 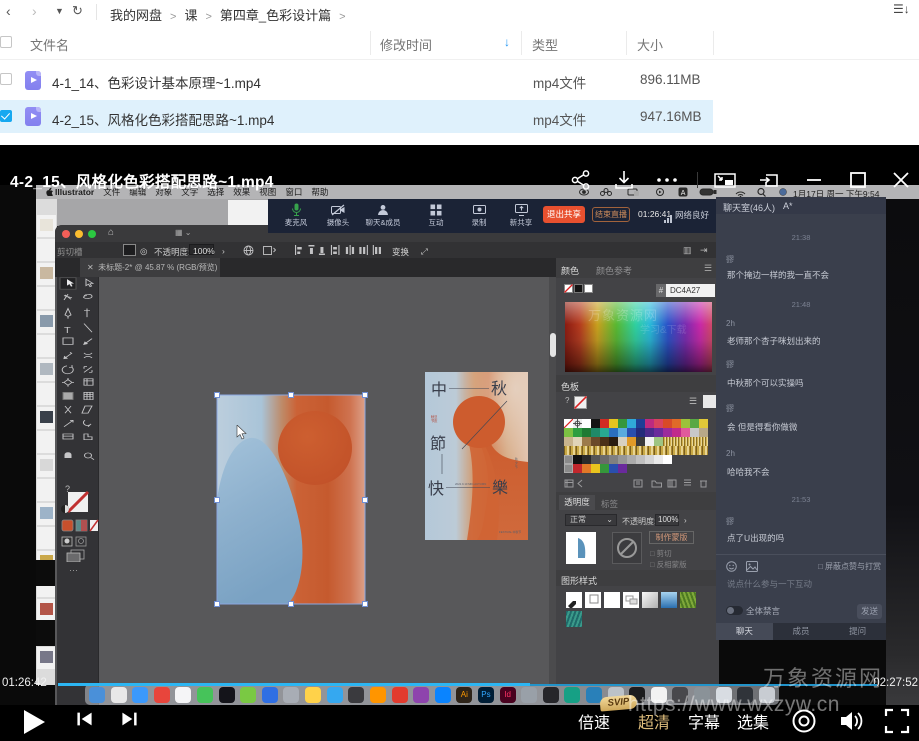 I want to click on svg-text: T, so click(x=67, y=330).